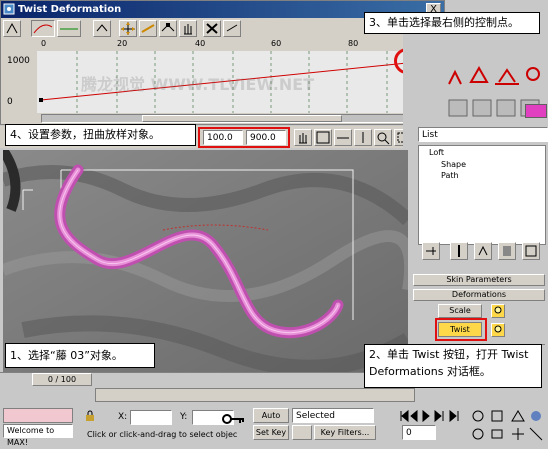  I want to click on show-end-result-icon, so click(459, 251).